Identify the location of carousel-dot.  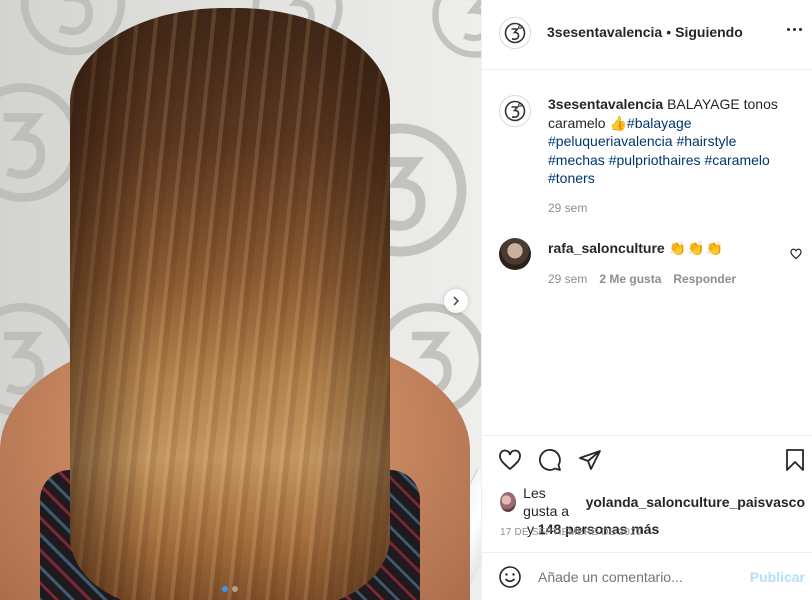
(235, 589).